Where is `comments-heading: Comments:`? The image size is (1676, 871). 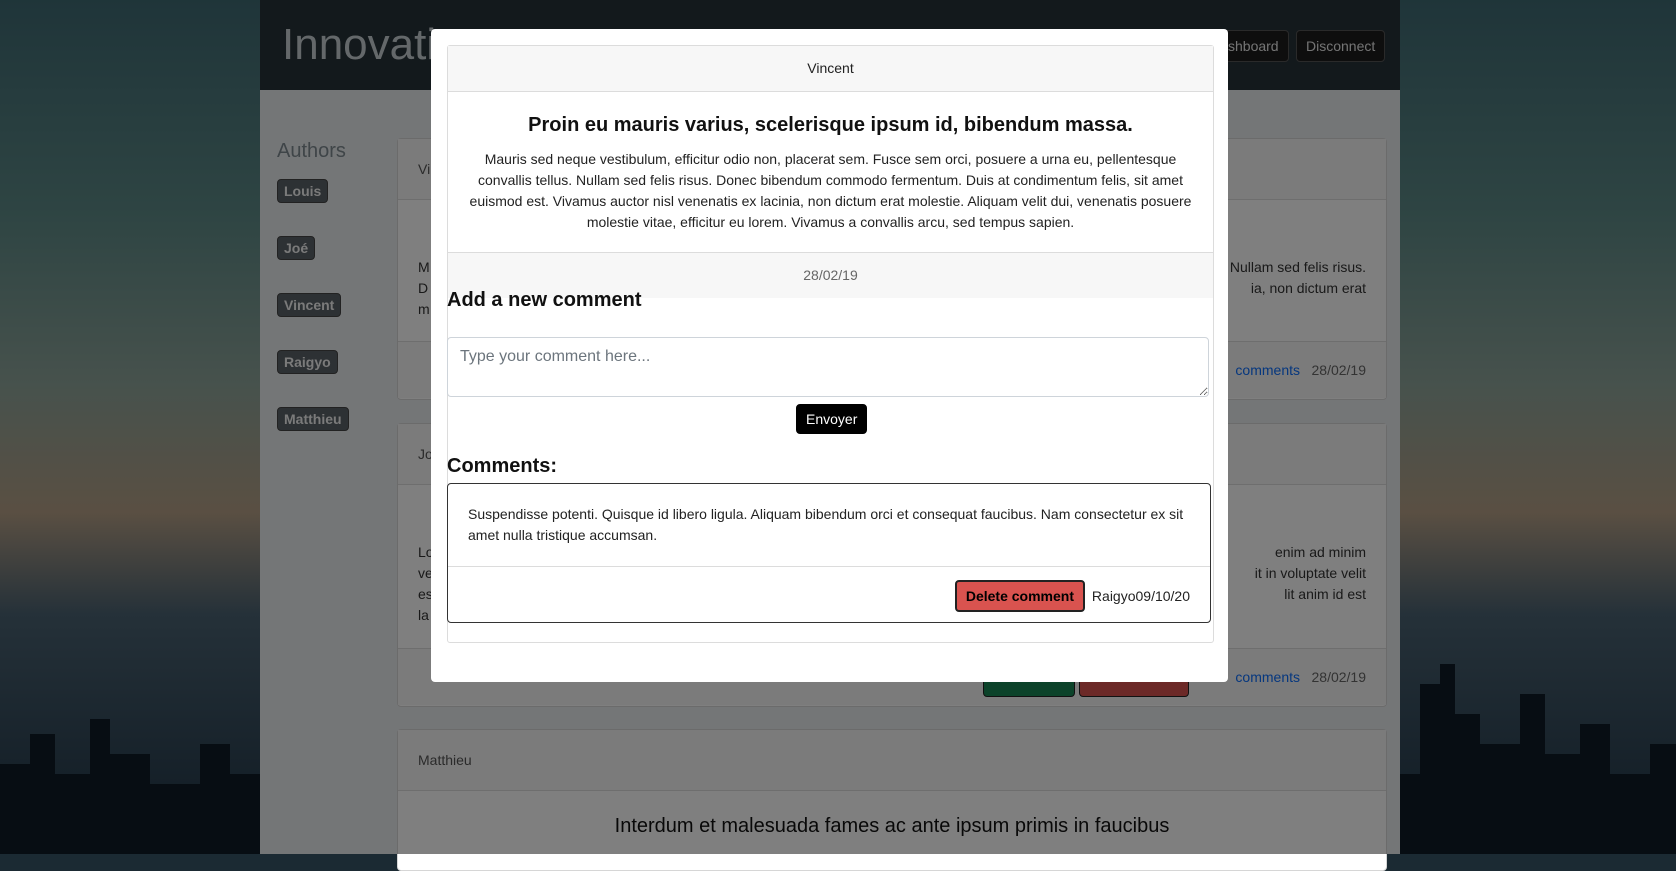
comments-heading: Comments: is located at coordinates (502, 466).